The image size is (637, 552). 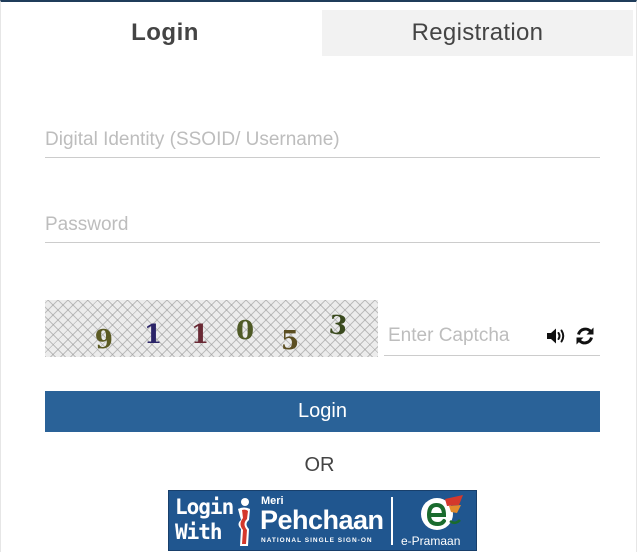 I want to click on or-separator: OR, so click(x=319, y=465).